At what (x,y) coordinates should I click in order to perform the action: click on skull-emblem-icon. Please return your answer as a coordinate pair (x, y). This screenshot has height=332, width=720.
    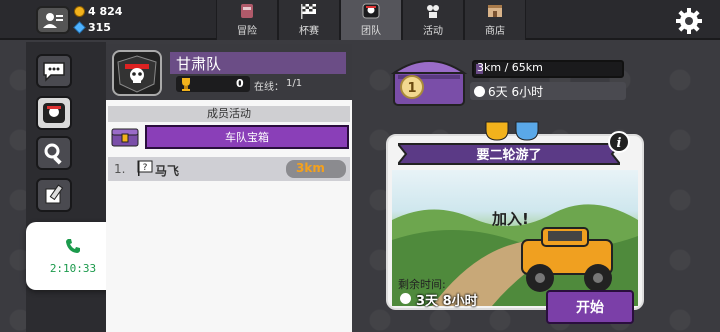
    Looking at the image, I should click on (137, 74).